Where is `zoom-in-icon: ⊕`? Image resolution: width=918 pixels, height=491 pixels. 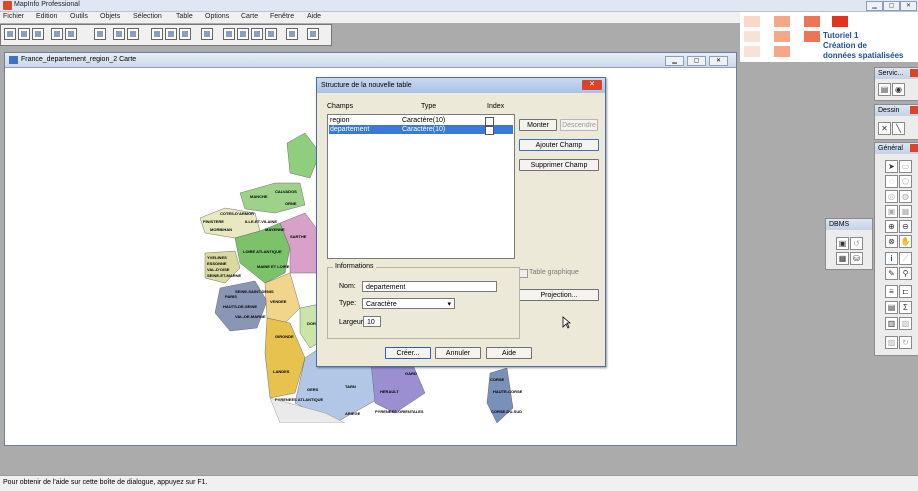 zoom-in-icon: ⊕ is located at coordinates (891, 226).